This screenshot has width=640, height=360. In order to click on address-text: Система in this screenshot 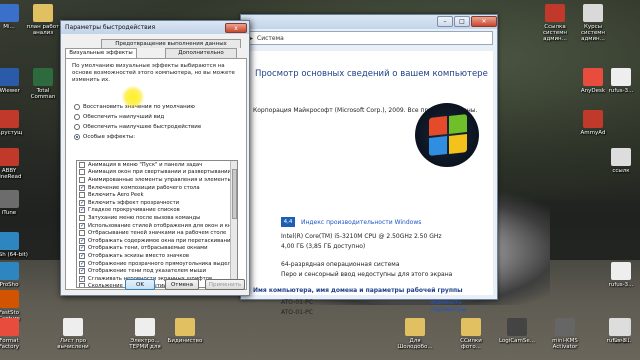, I will do `click(270, 38)`.